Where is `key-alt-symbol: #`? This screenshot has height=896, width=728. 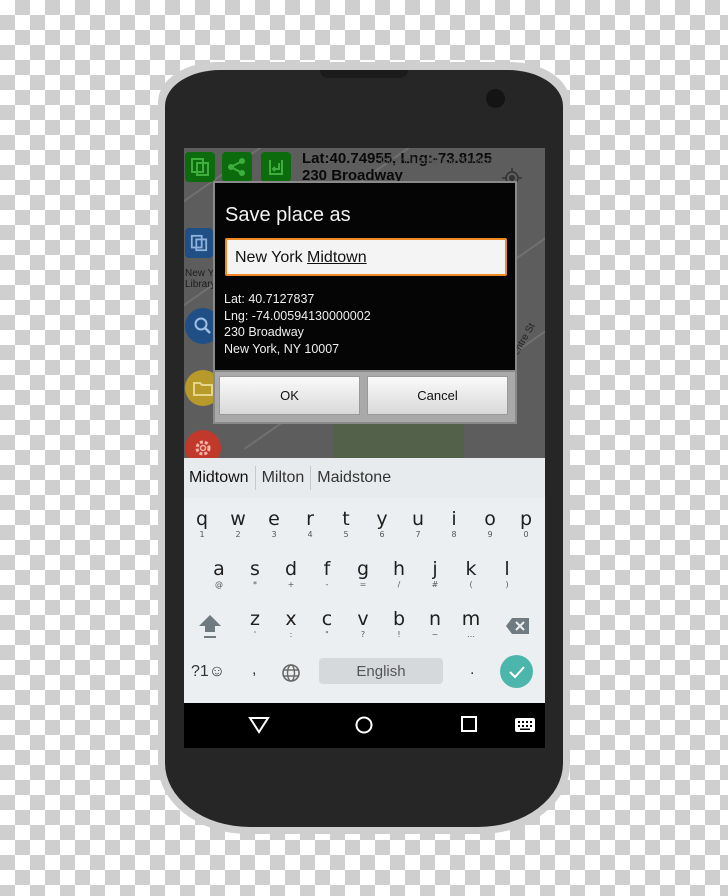 key-alt-symbol: # is located at coordinates (435, 584).